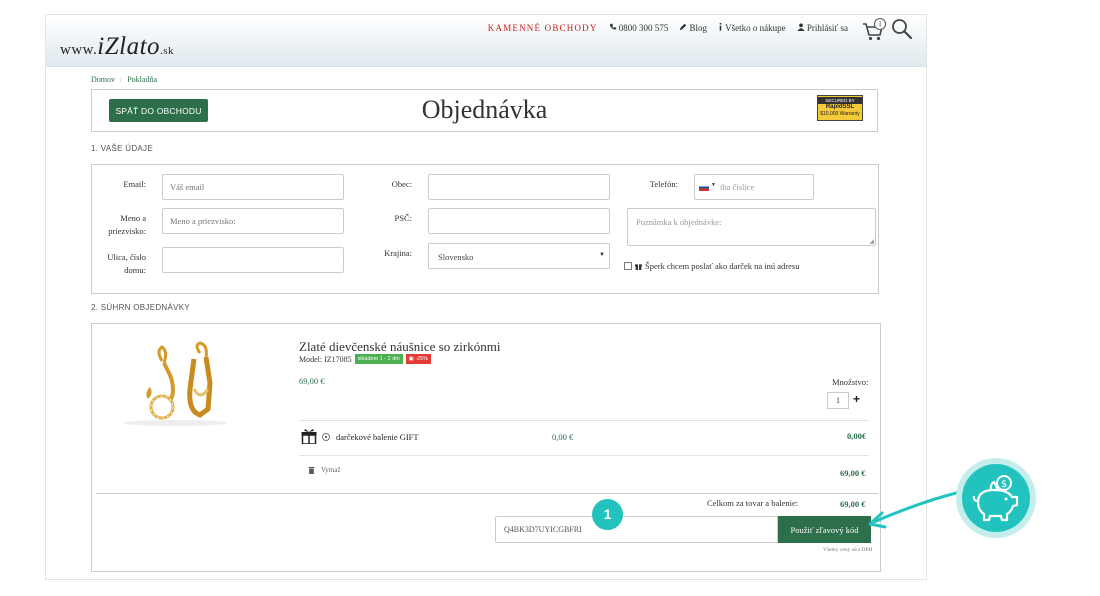 Image resolution: width=1100 pixels, height=596 pixels. I want to click on product-model-row: Model: IZ17085 skladom 1 - 2 dni ▣ -25%, so click(365, 359).